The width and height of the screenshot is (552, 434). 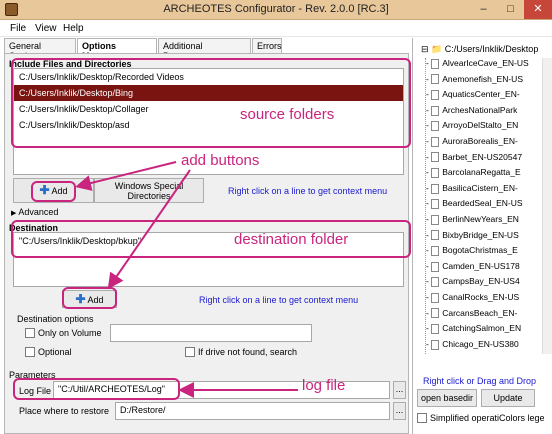 What do you see at coordinates (149, 229) in the screenshot?
I see `arrow-to-destination-add` at bounding box center [149, 229].